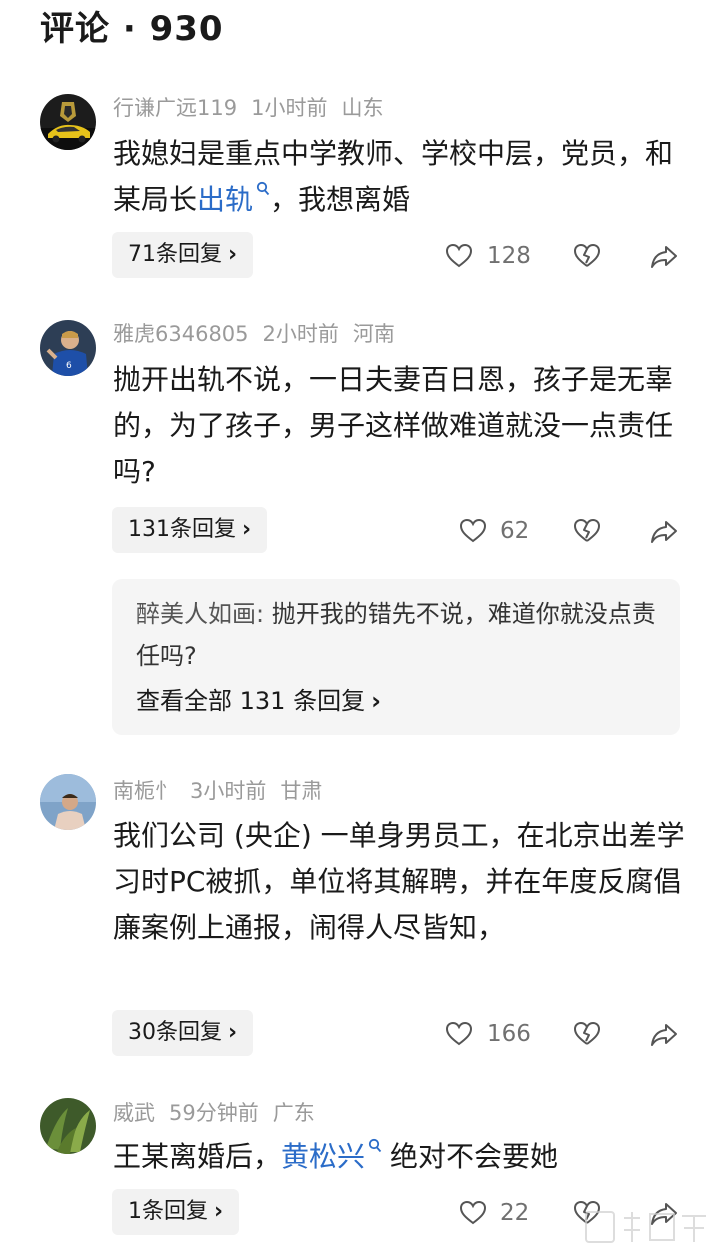 The image size is (719, 1258). I want to click on like-count: 128, so click(509, 256).